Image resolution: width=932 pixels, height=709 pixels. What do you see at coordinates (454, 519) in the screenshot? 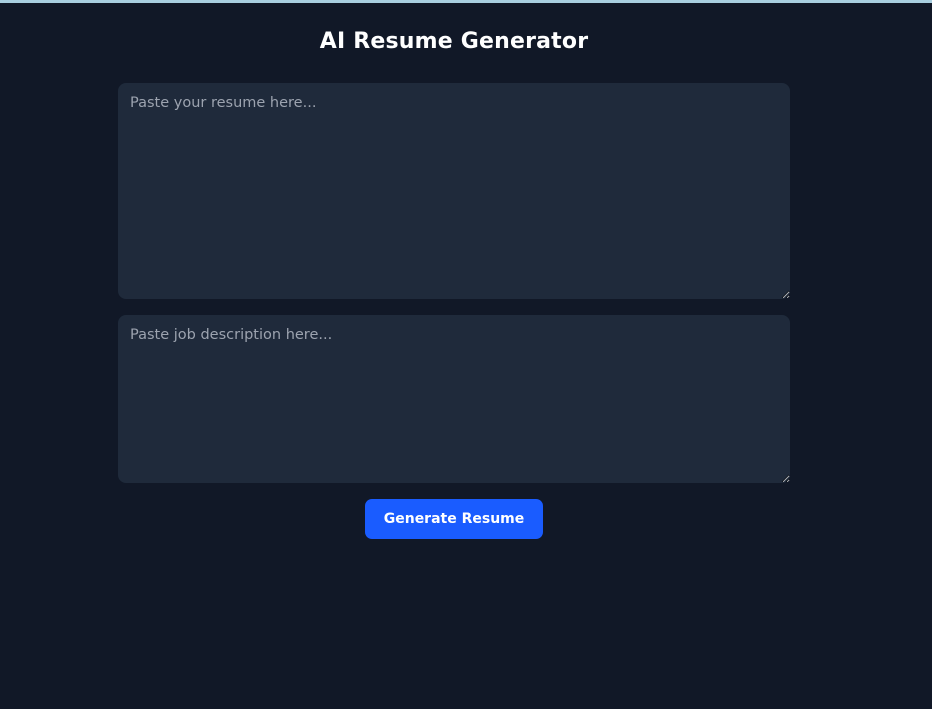
I see `generate-resume-button: Generate Resume` at bounding box center [454, 519].